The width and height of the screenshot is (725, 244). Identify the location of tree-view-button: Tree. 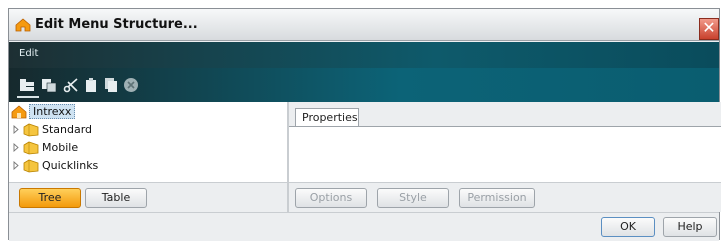
(50, 198).